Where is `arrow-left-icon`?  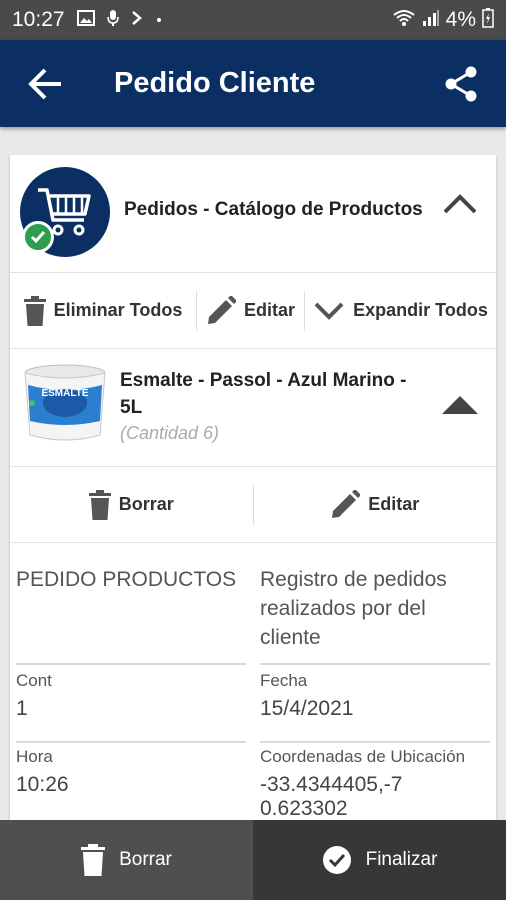
arrow-left-icon is located at coordinates (44, 83).